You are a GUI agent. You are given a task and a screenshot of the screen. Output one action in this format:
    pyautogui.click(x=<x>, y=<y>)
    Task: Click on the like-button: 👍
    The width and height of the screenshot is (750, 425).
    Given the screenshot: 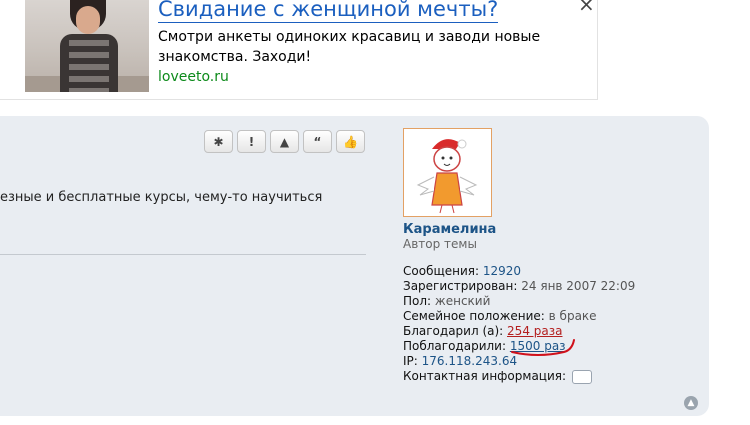 What is the action you would take?
    pyautogui.click(x=350, y=141)
    